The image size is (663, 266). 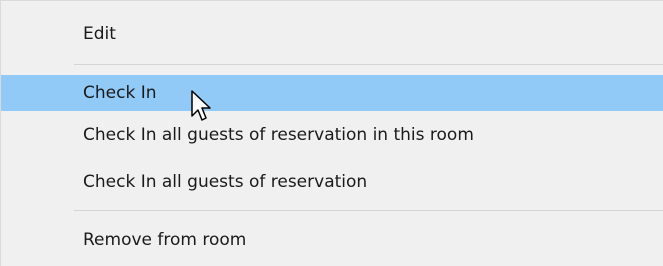 What do you see at coordinates (225, 182) in the screenshot?
I see `menu-item-label: Check In all guests of reservation` at bounding box center [225, 182].